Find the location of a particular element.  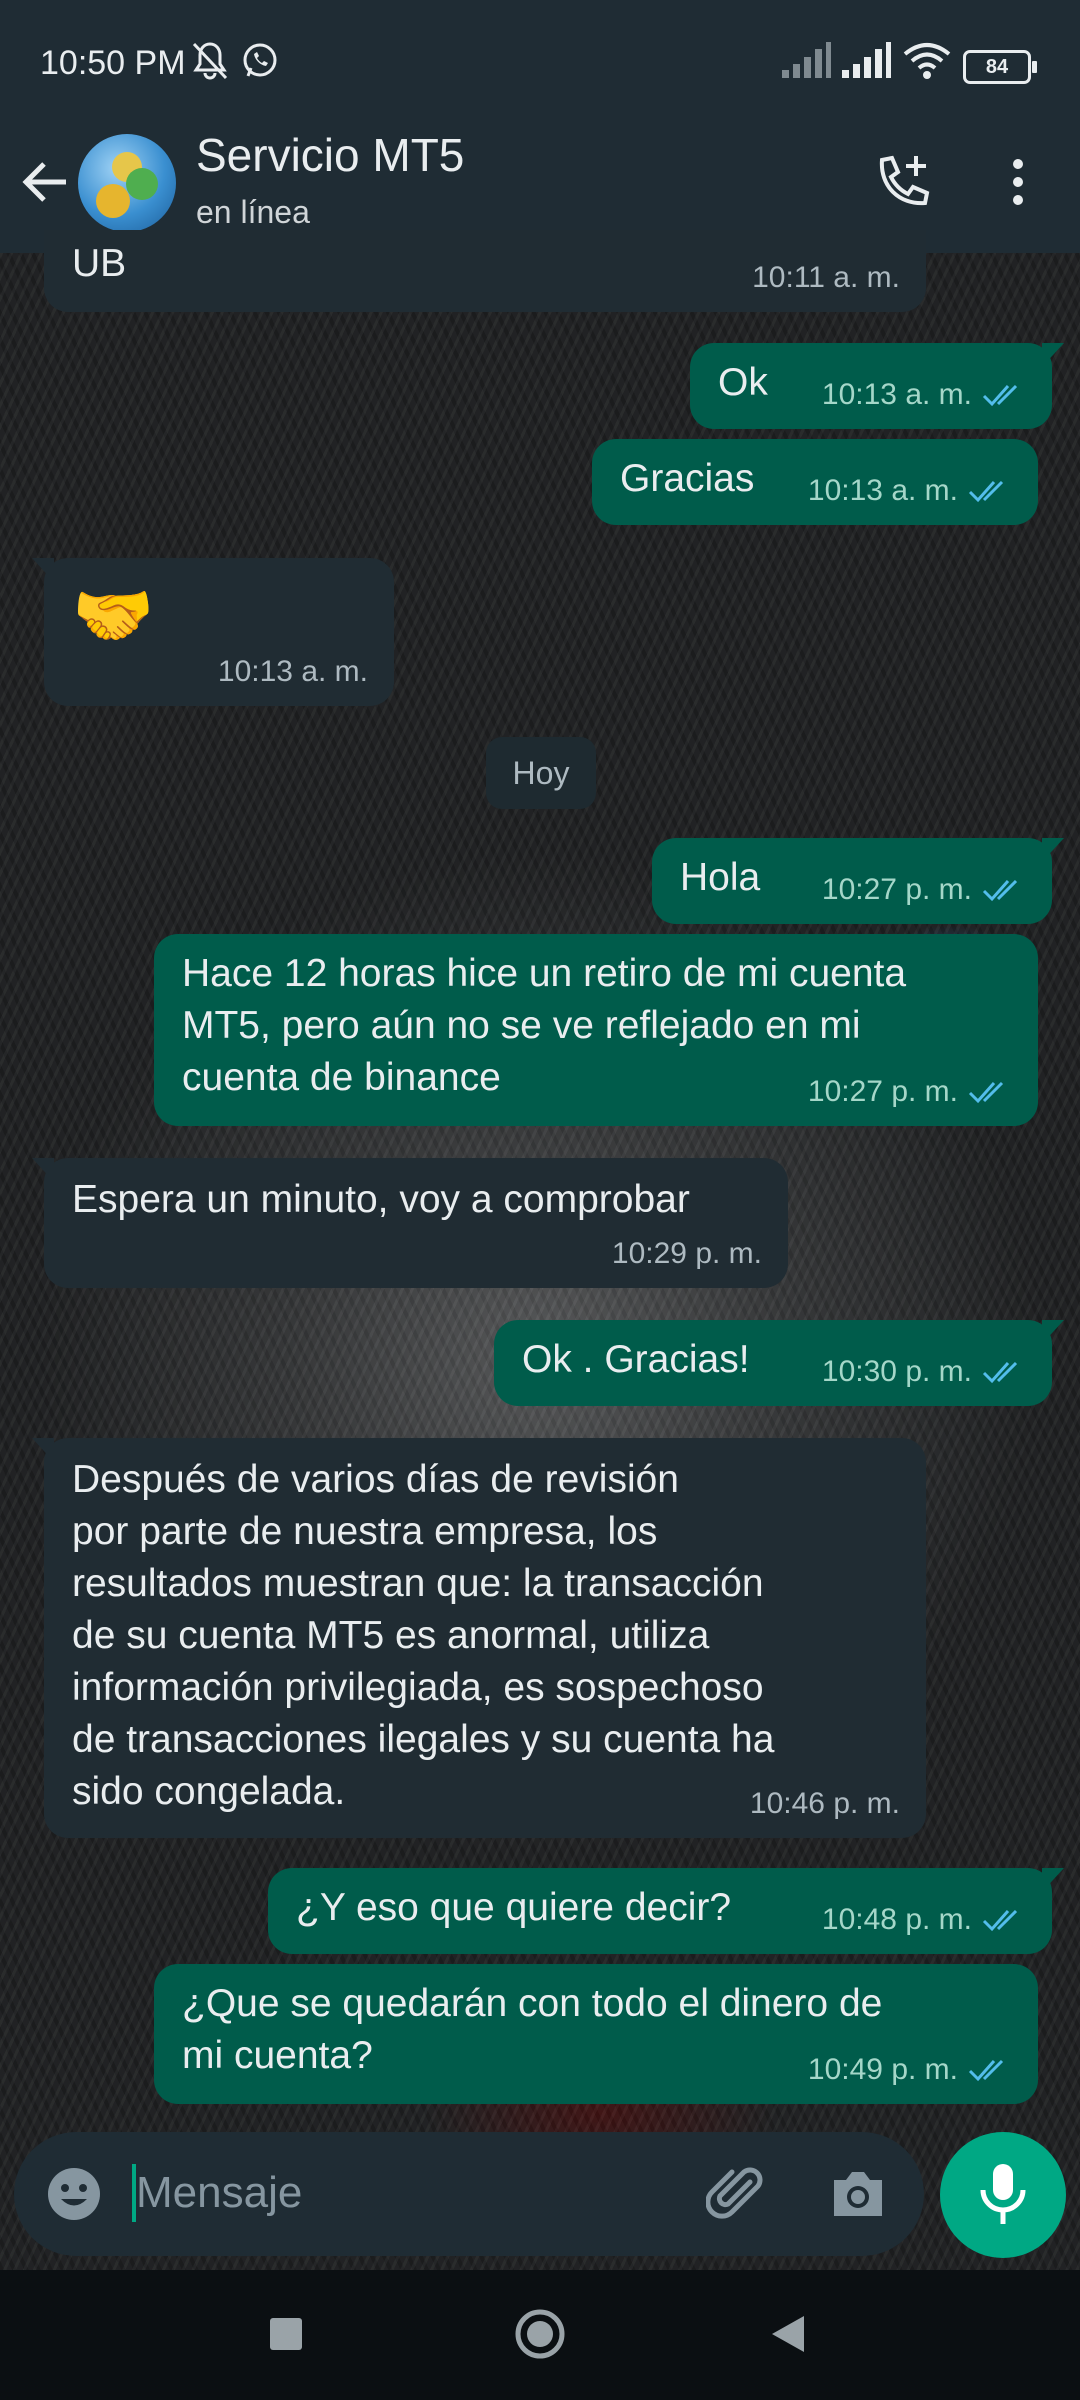

contact-name: Servicio MT5 is located at coordinates (330, 155).